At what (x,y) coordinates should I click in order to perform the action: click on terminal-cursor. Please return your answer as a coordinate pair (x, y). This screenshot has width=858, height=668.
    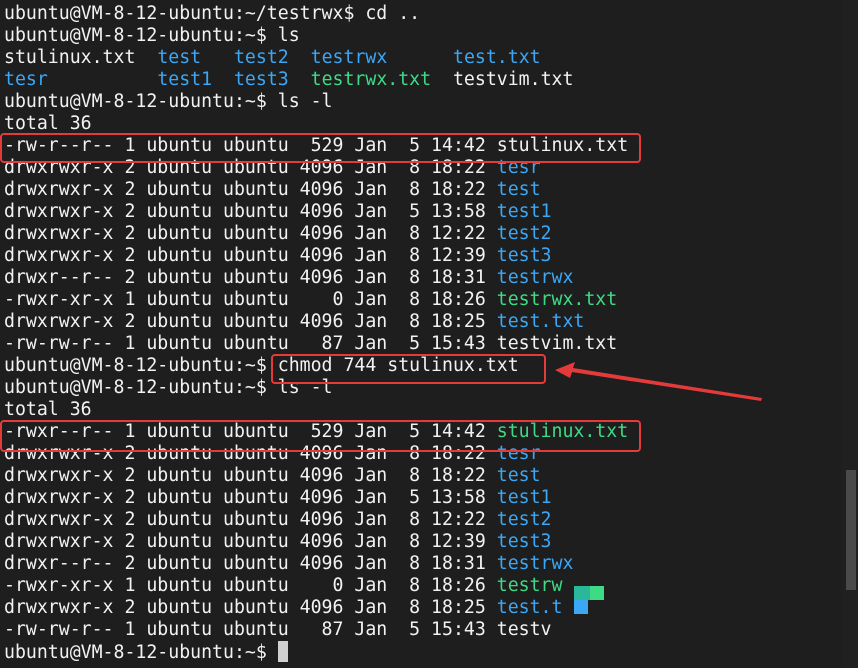
    Looking at the image, I should click on (282, 651).